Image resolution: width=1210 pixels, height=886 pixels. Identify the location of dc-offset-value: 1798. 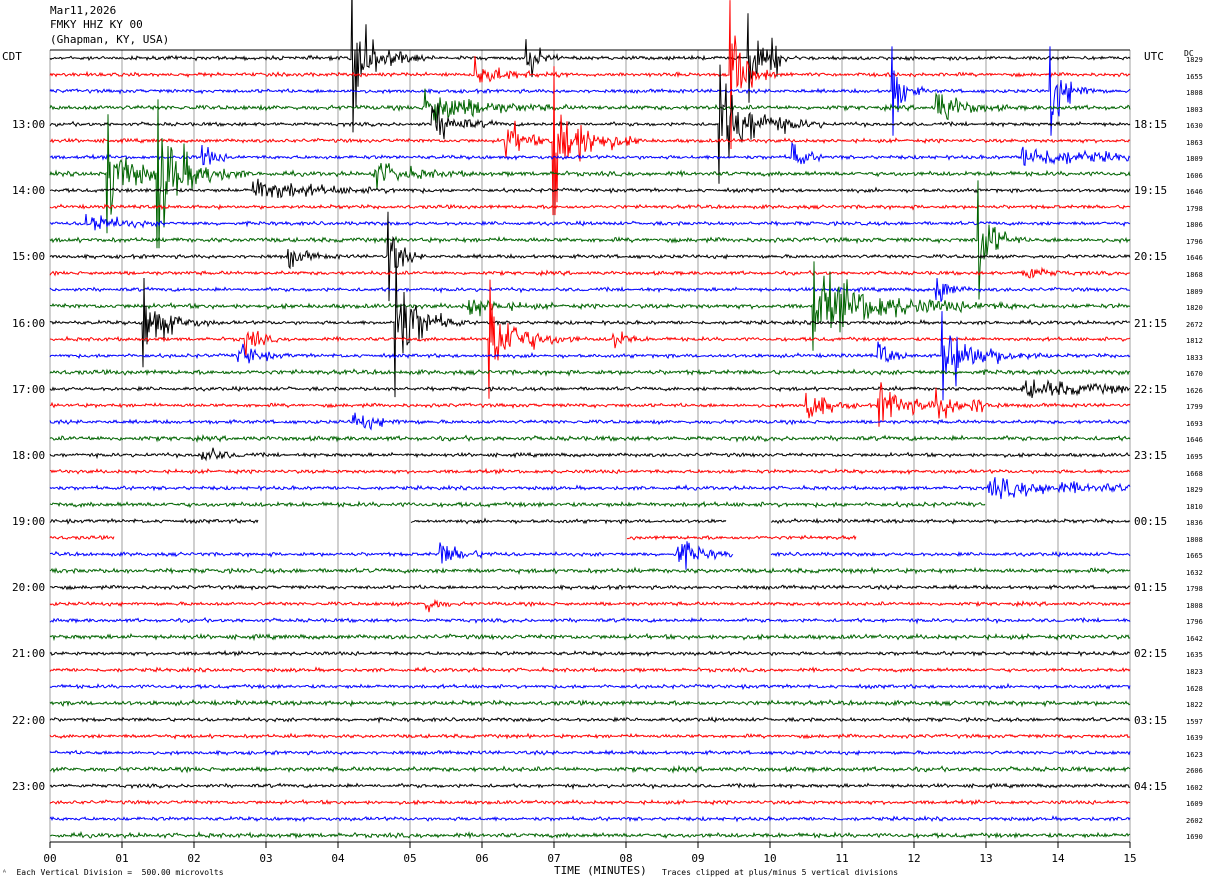
(1194, 208).